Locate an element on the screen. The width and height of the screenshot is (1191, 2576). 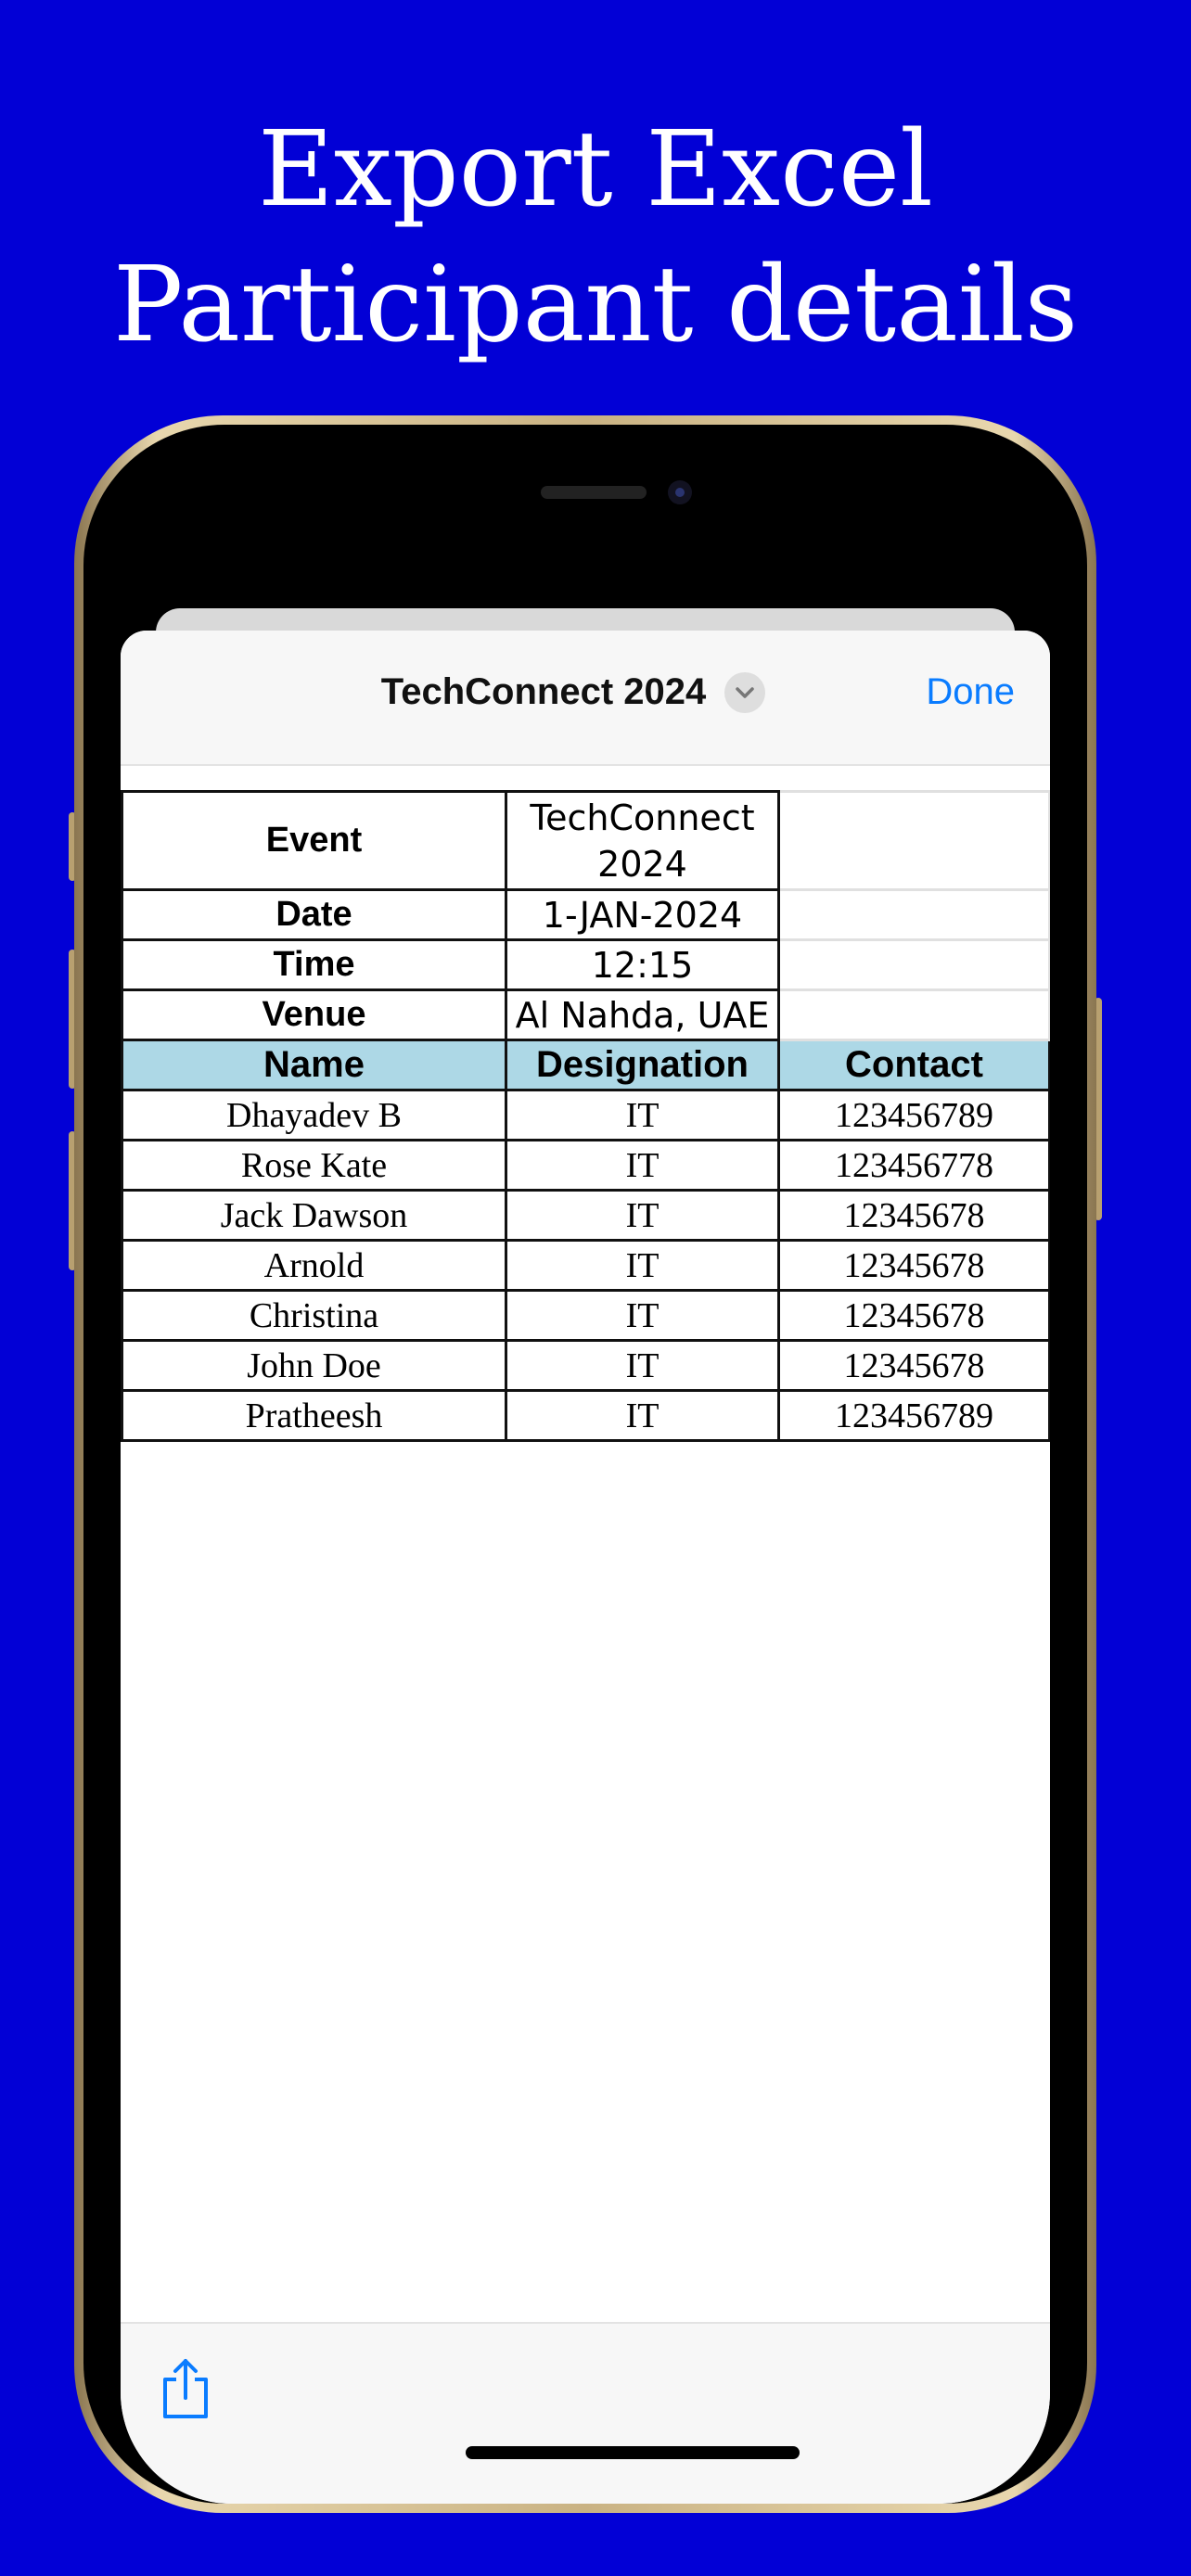
event-row: Event TechConnect 2024 is located at coordinates (585, 840).